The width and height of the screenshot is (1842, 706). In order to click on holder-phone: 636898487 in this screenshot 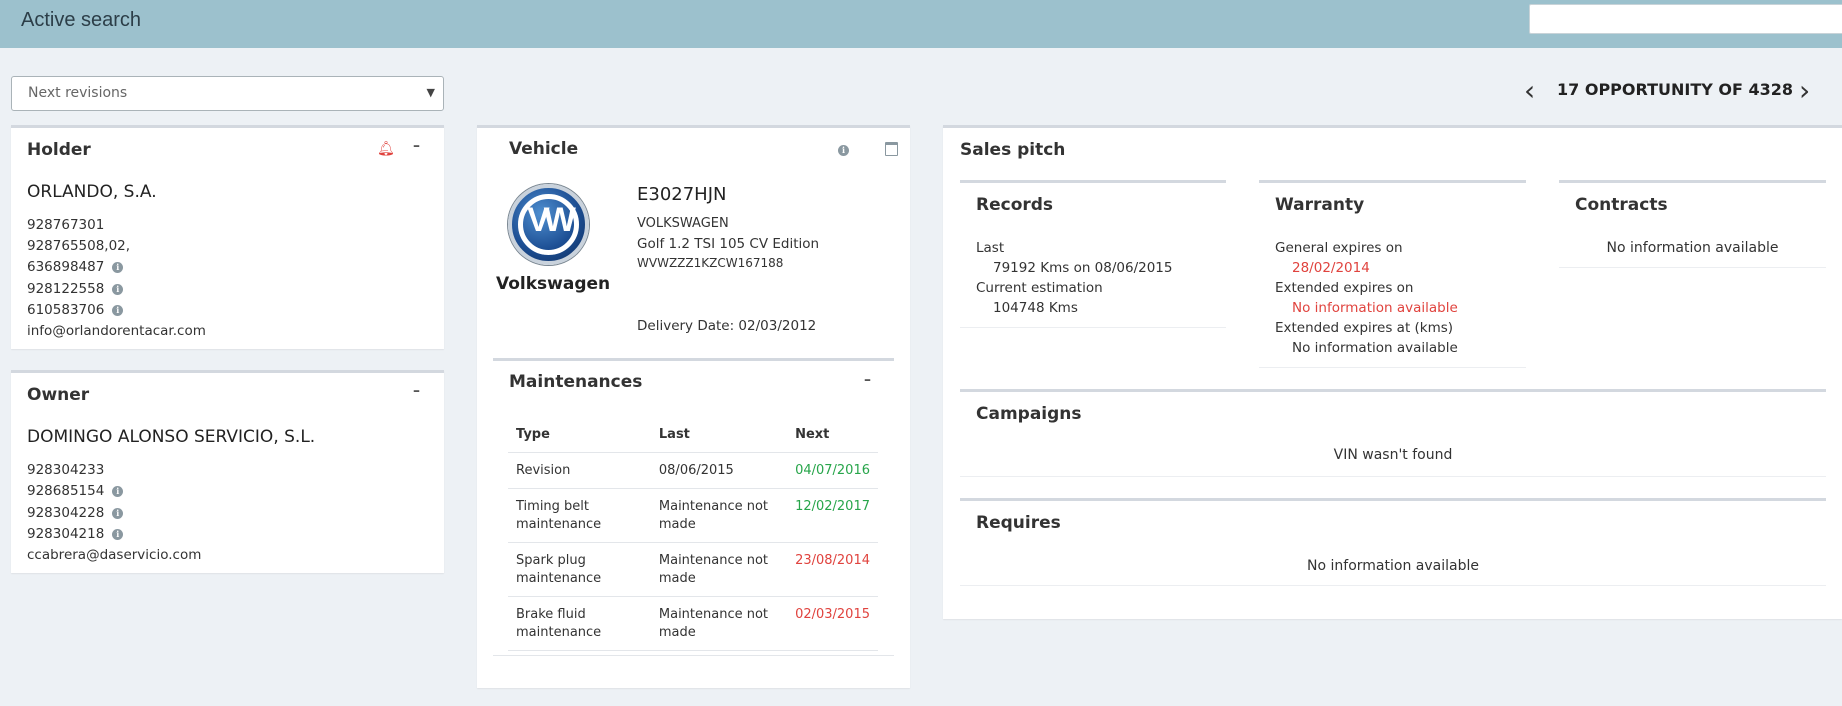, I will do `click(66, 267)`.